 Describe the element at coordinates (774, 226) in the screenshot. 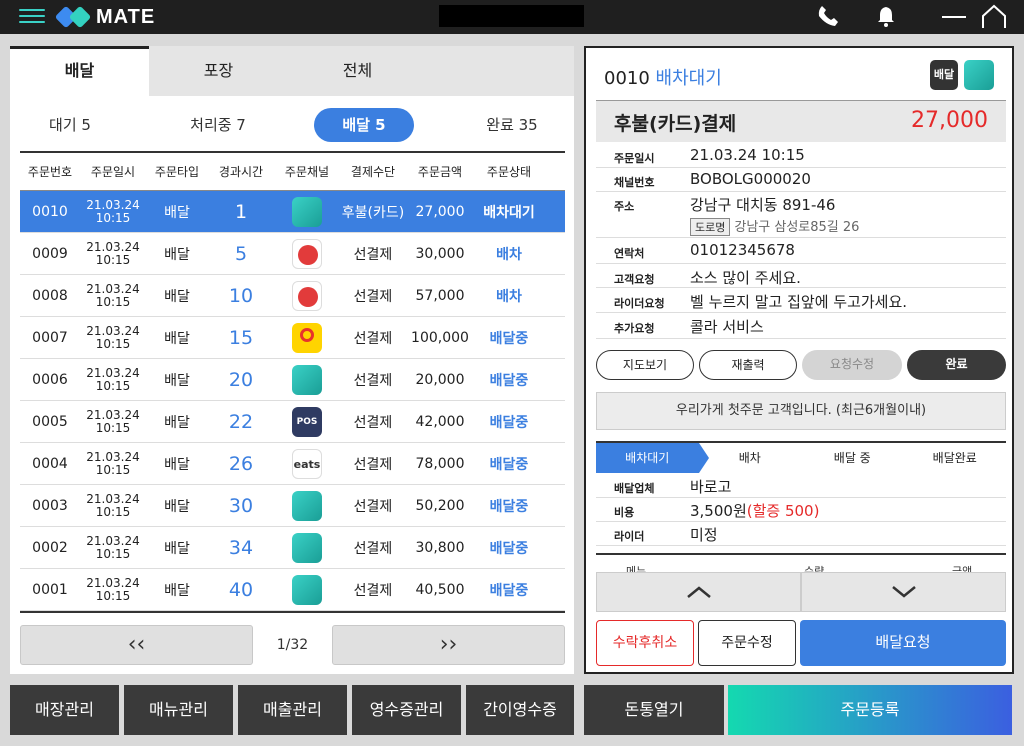

I see `road-address: 도로명 강남구 삼성로85길 26` at that location.